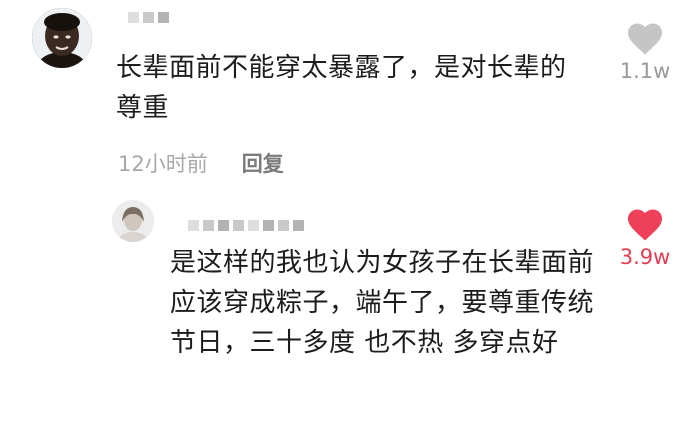 This screenshot has width=690, height=424. Describe the element at coordinates (645, 71) in the screenshot. I see `like-count-main: 1.1w` at that location.